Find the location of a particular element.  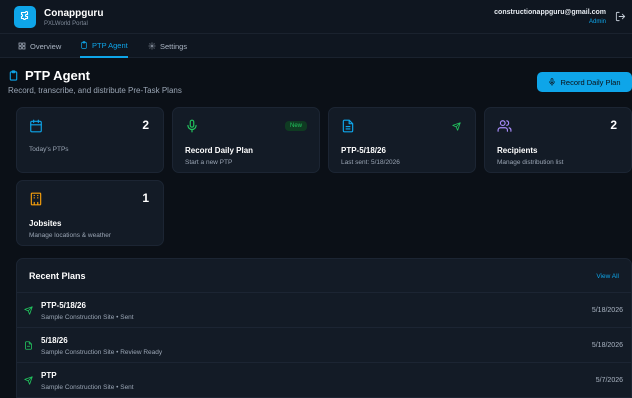

last-ptp-subtitle: Last sent: 5/18/2026 is located at coordinates (370, 162).